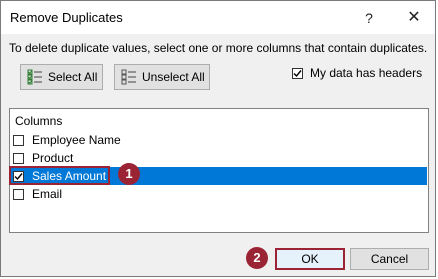 Image resolution: width=438 pixels, height=279 pixels. What do you see at coordinates (129, 174) in the screenshot?
I see `step-badge-1: 1` at bounding box center [129, 174].